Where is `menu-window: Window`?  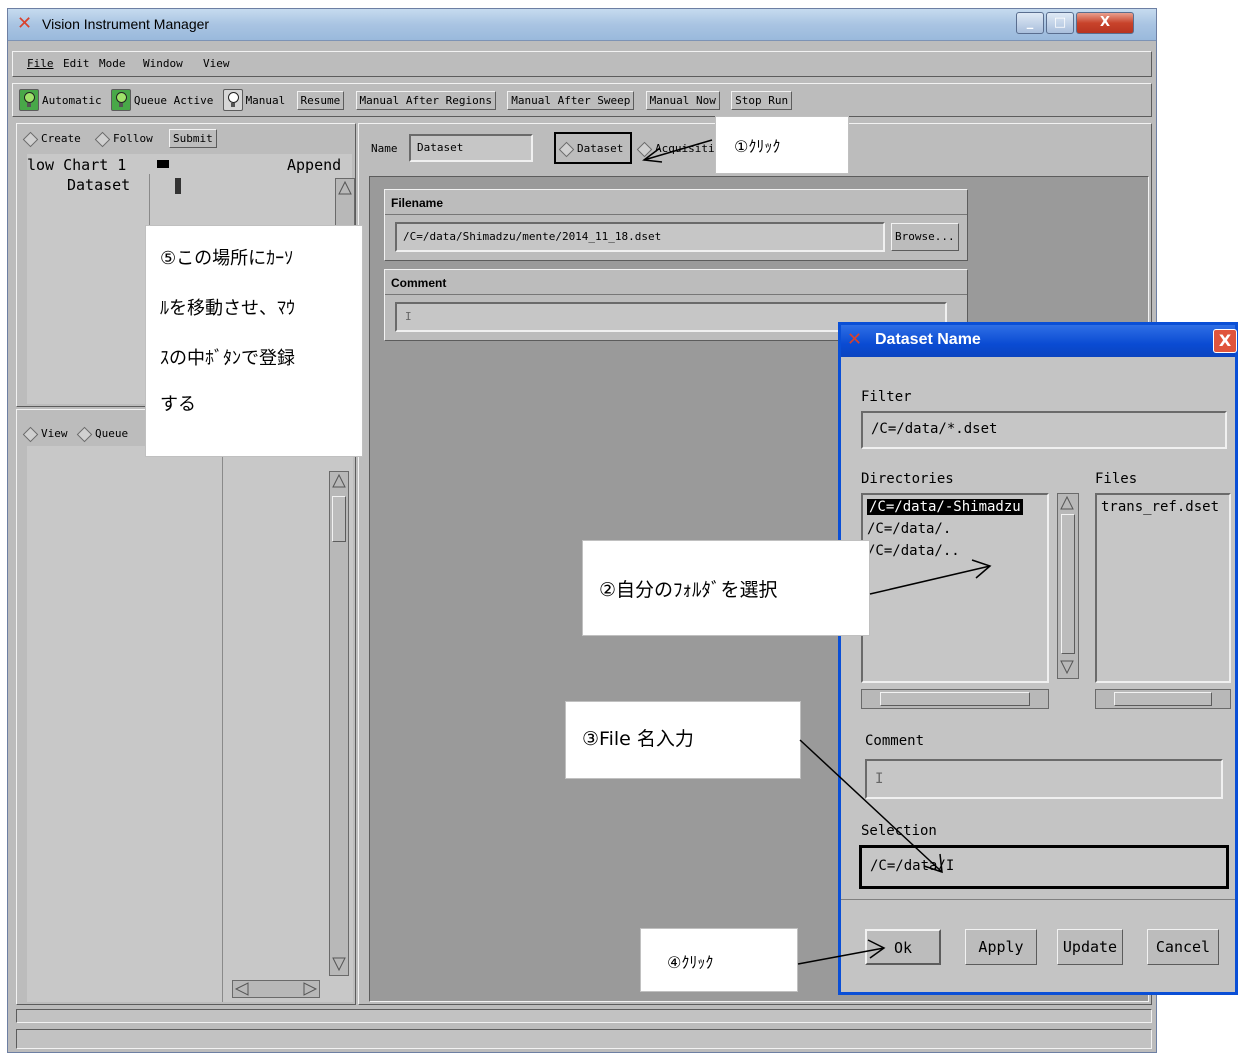
menu-window: Window is located at coordinates (163, 63).